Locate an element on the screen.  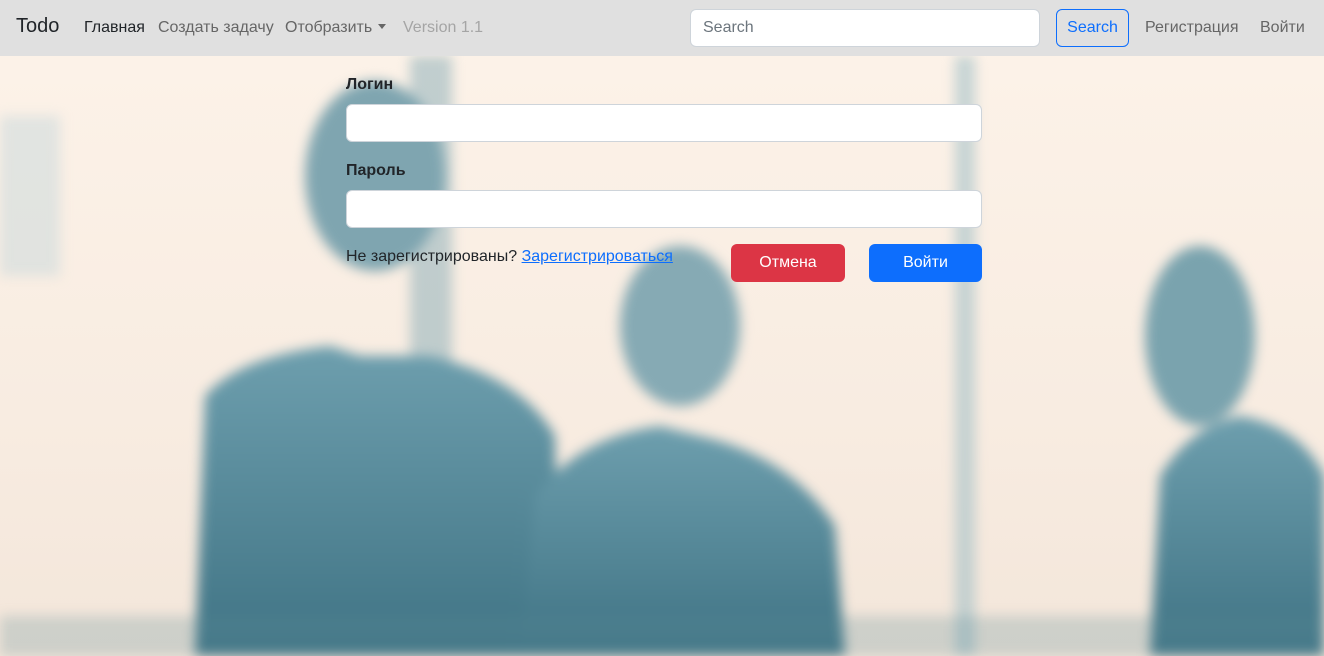
login-field is located at coordinates (664, 123).